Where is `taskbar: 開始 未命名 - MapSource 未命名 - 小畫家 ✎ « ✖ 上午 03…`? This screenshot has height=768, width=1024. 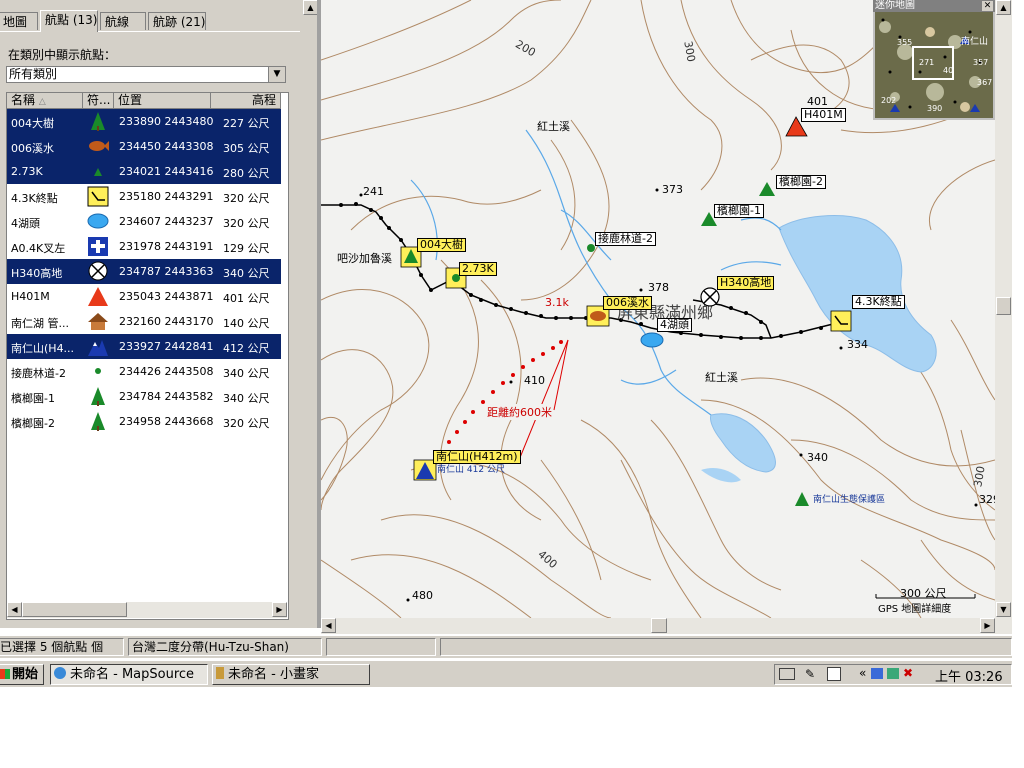 taskbar: 開始 未命名 - MapSource 未命名 - 小畫家 ✎ « ✖ 上午 03… is located at coordinates (506, 673).